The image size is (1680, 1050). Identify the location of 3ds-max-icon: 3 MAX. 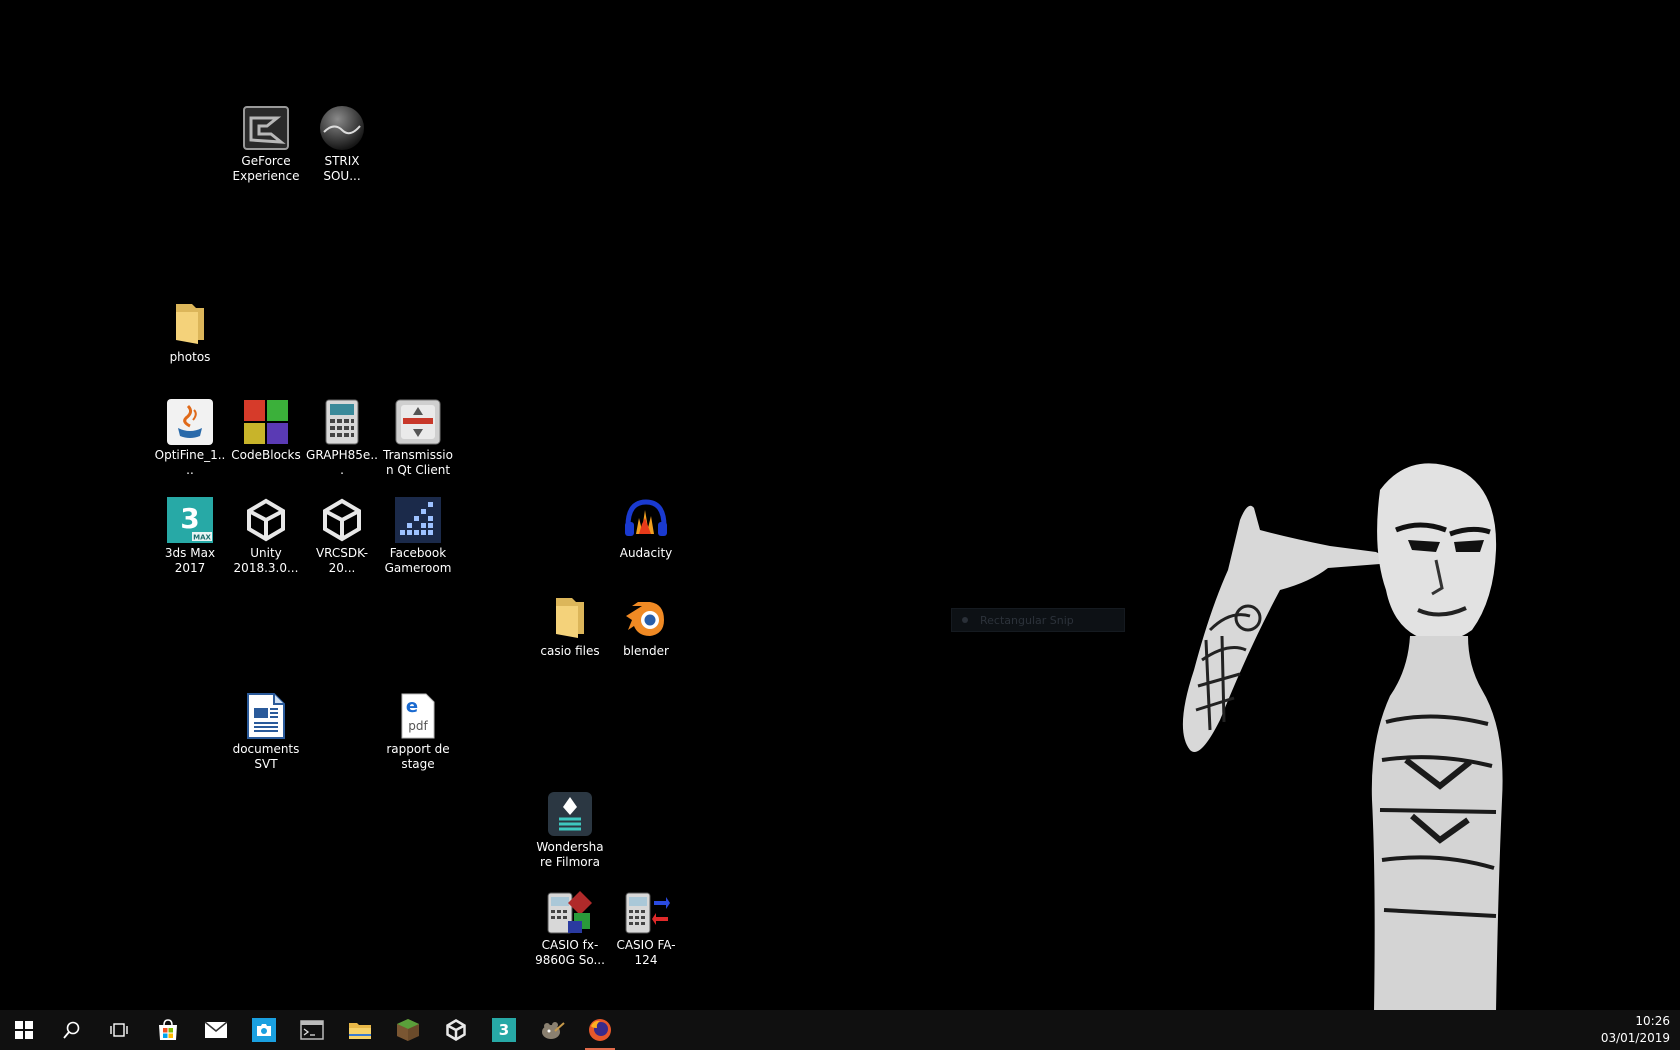
(190, 520).